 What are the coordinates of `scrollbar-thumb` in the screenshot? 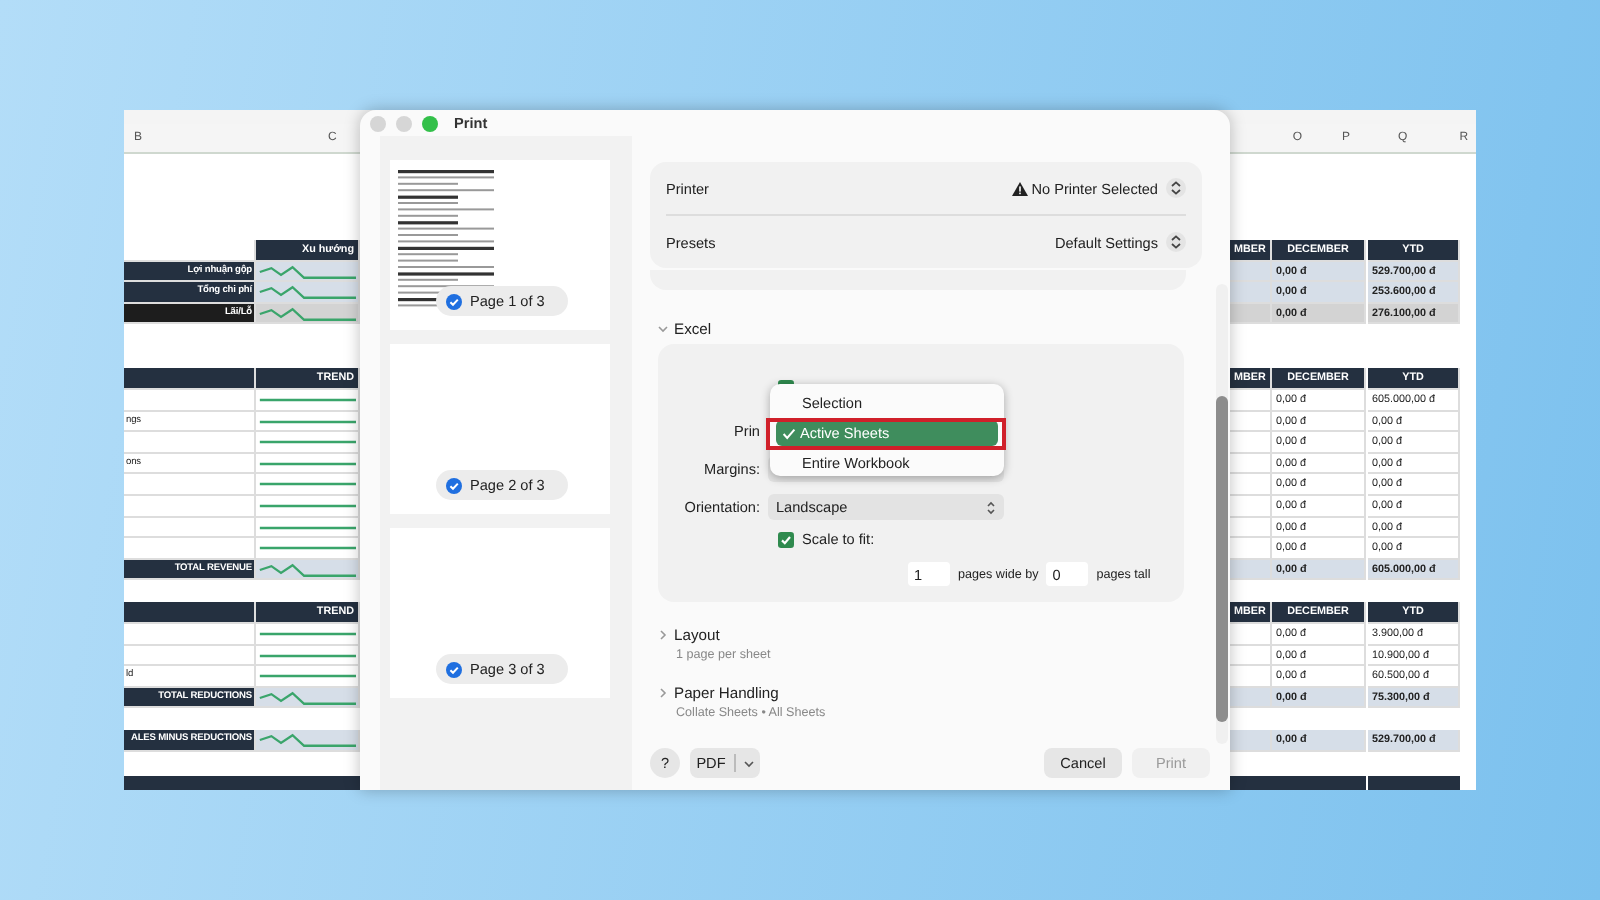 It's located at (1222, 559).